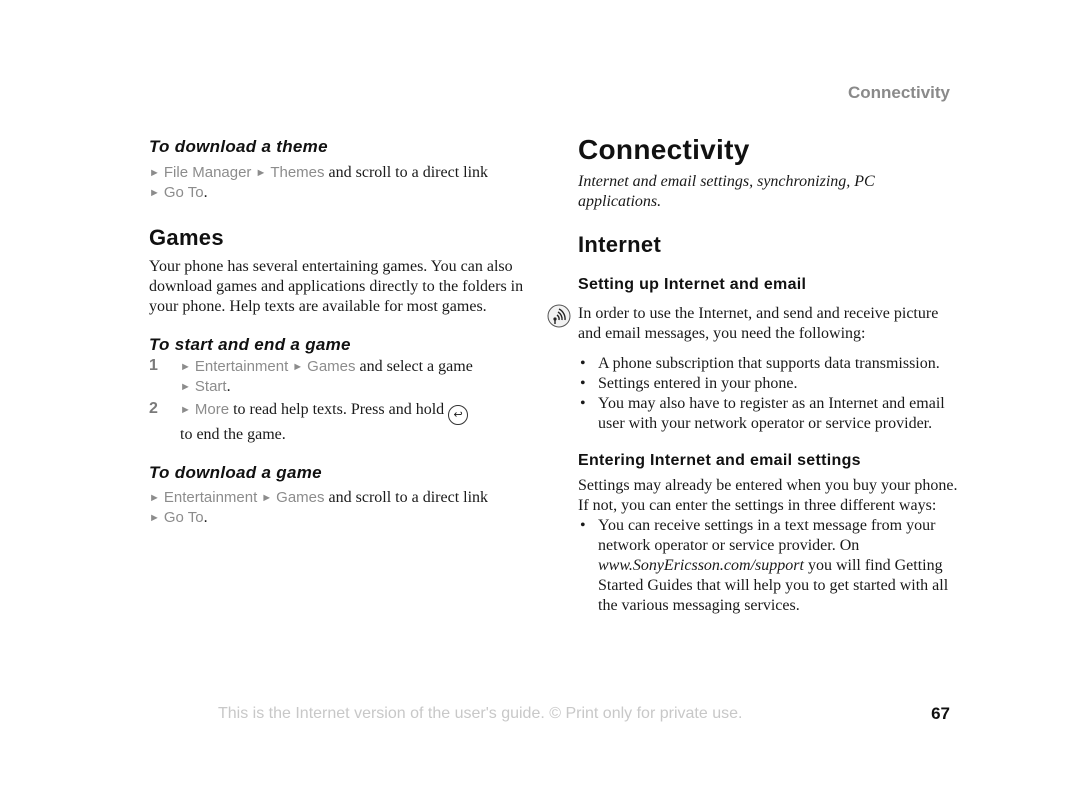  Describe the element at coordinates (701, 565) in the screenshot. I see `support-link: www.SonyEricsson.com/support` at that location.